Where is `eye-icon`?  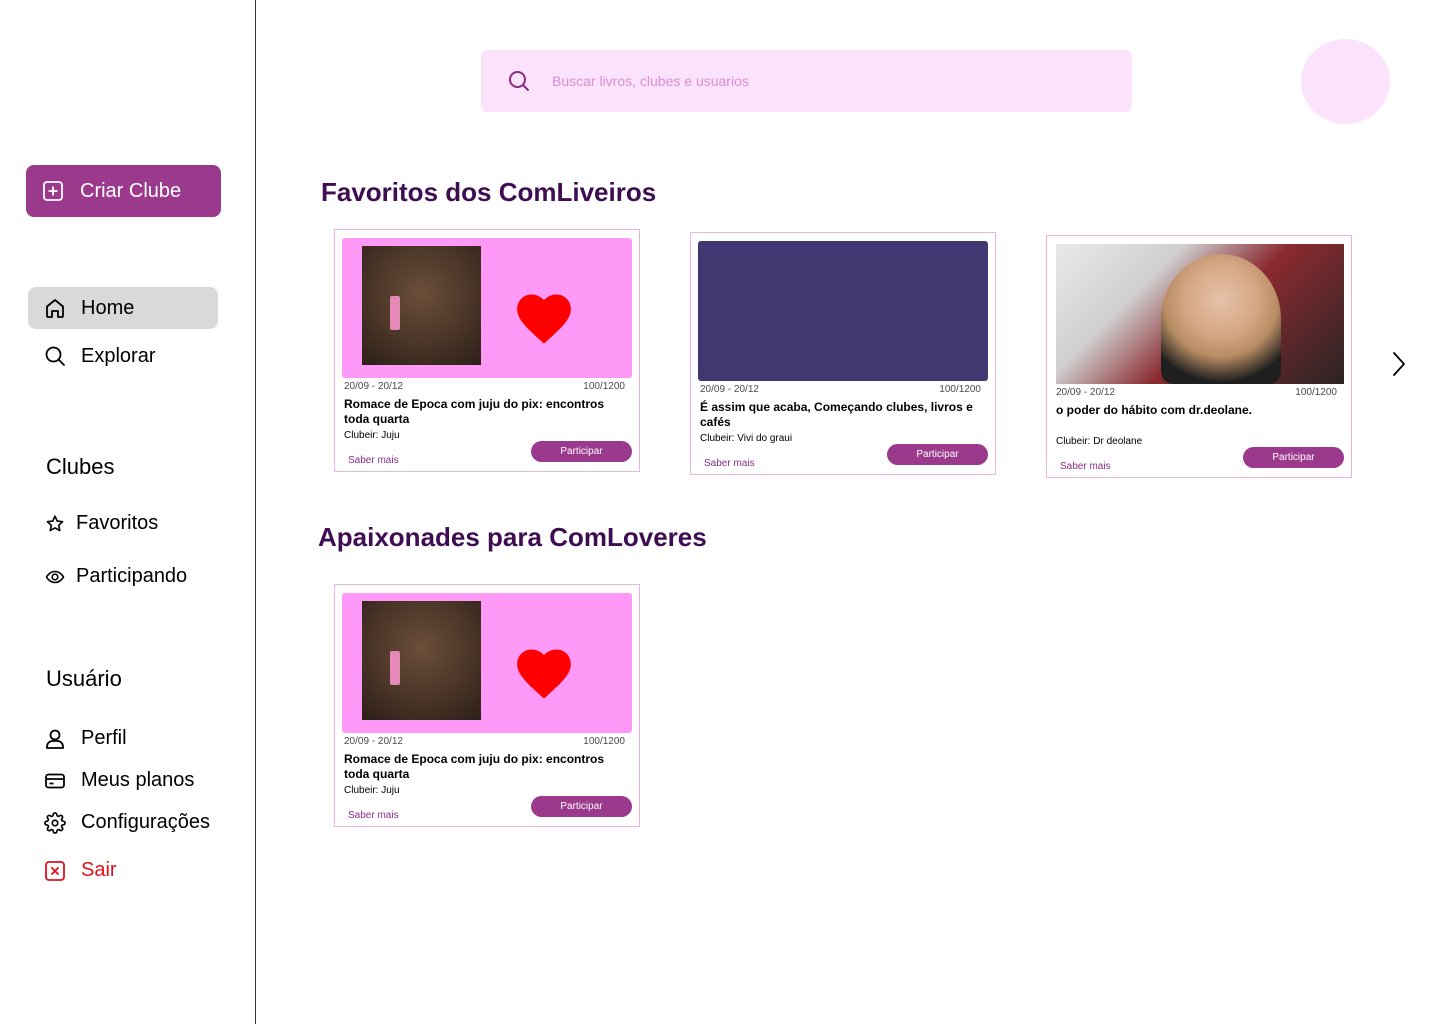 eye-icon is located at coordinates (55, 577).